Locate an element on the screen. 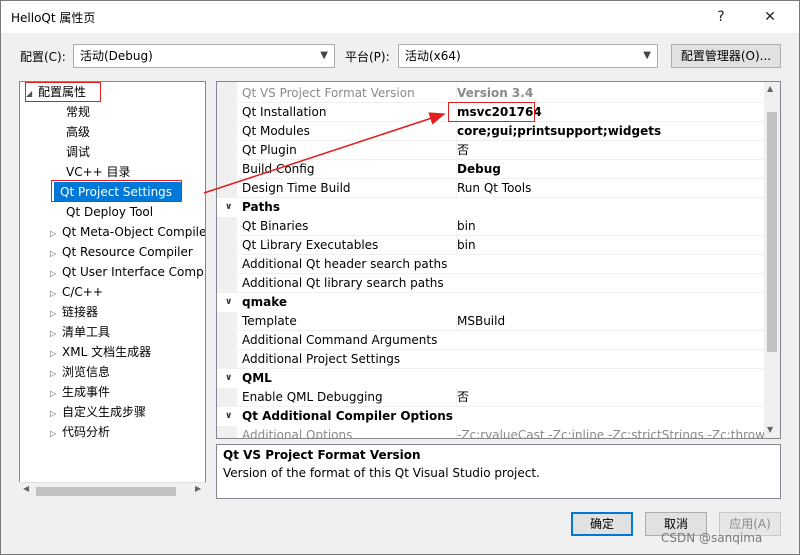 The image size is (800, 555). window-title: HelloQt 属性页 is located at coordinates (53, 18).